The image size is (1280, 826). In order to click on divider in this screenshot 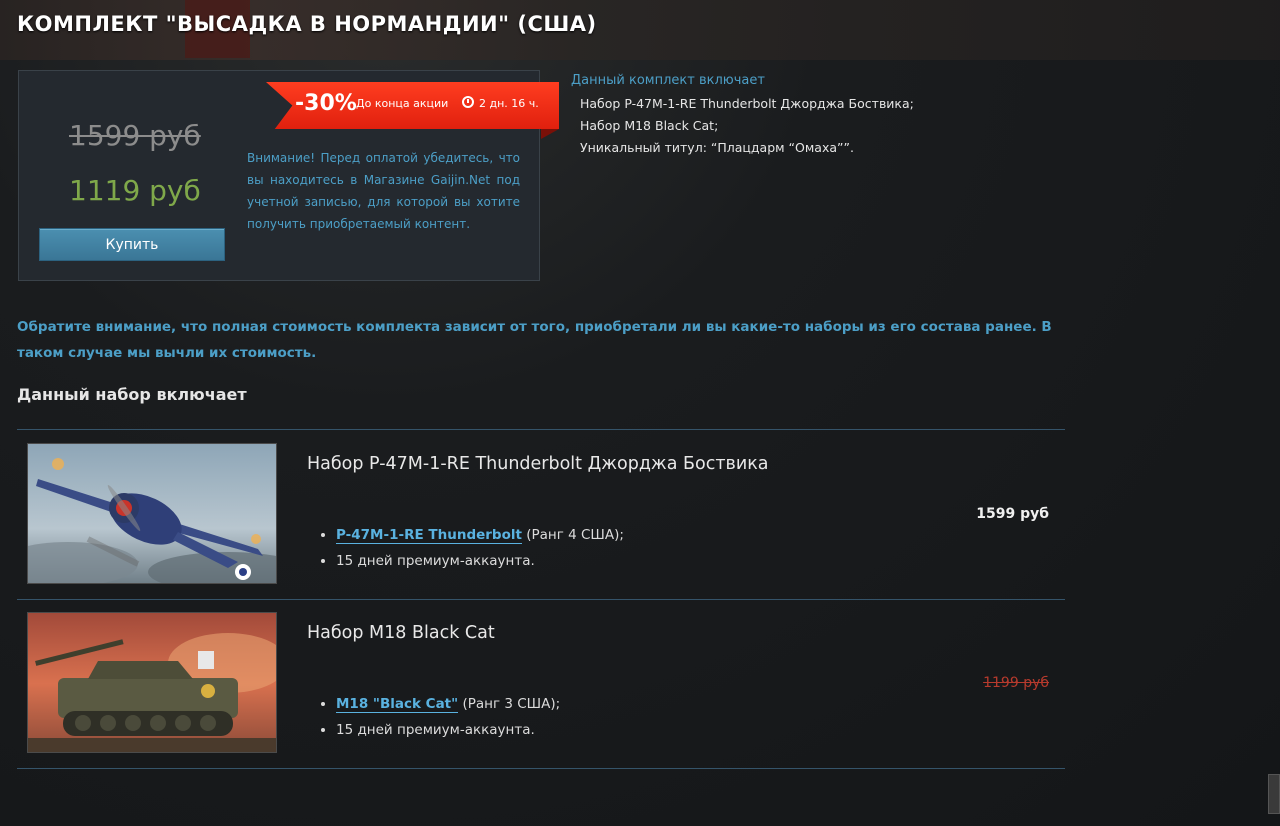, I will do `click(541, 768)`.